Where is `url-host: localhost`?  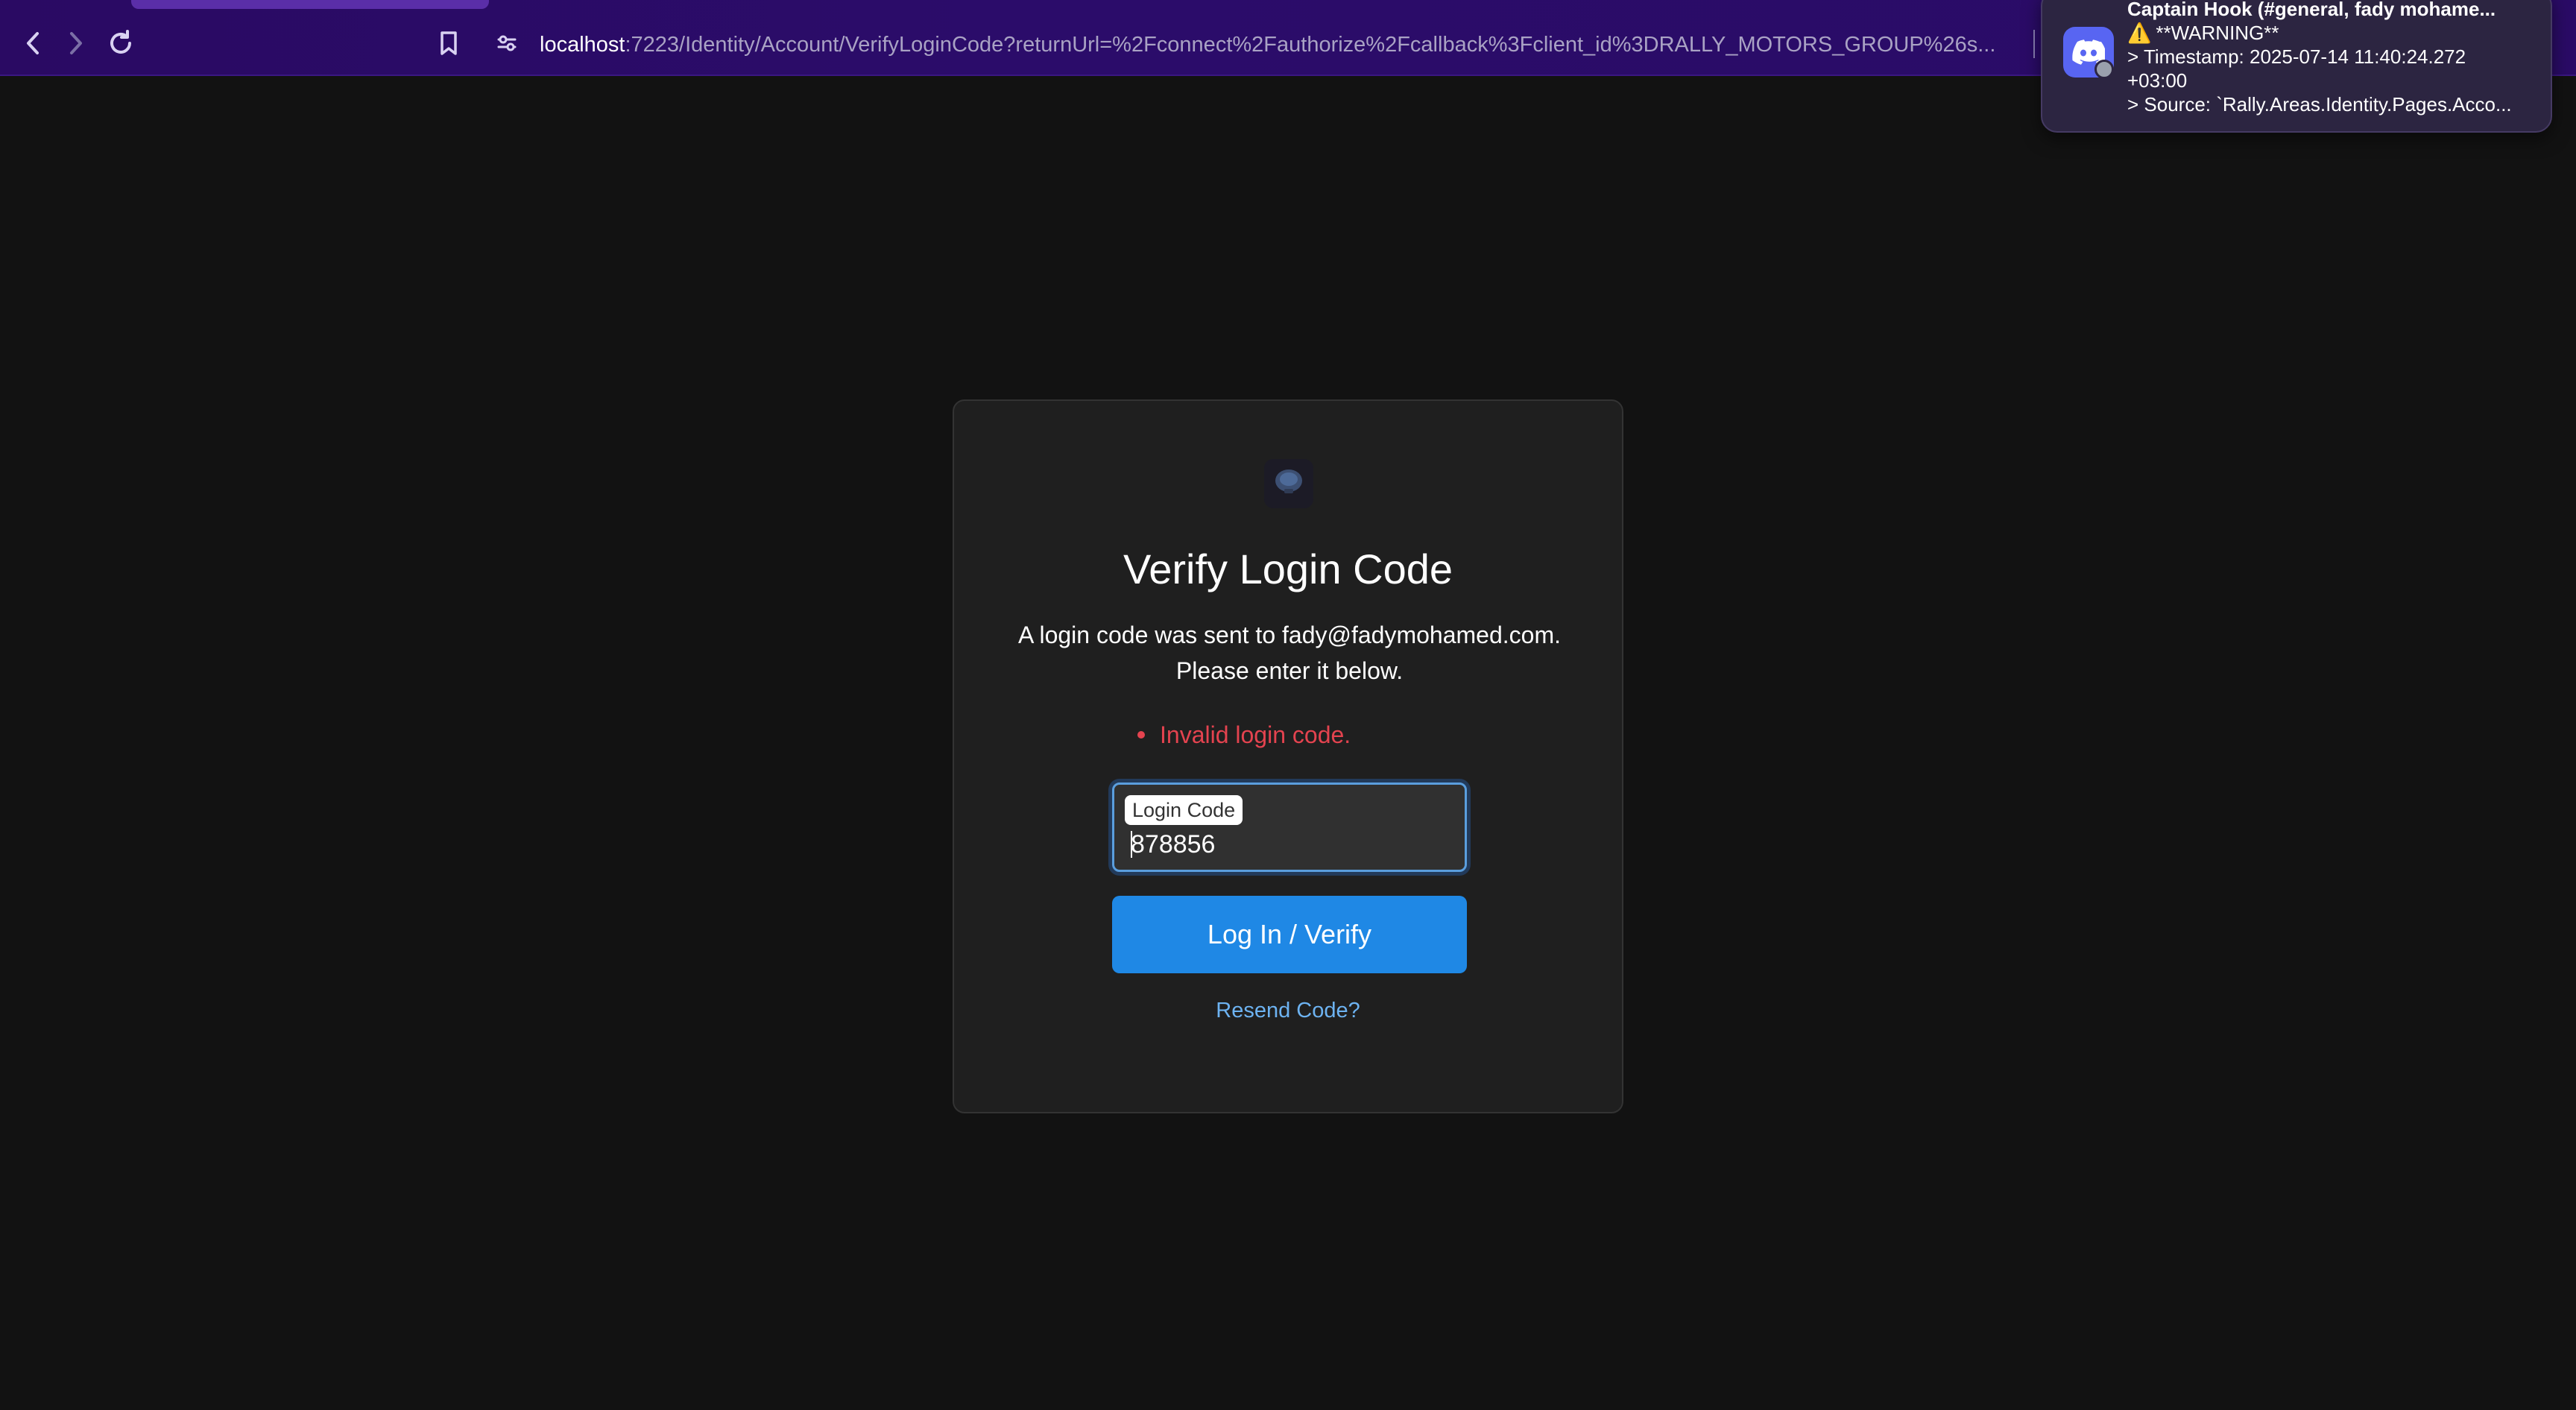 url-host: localhost is located at coordinates (582, 45).